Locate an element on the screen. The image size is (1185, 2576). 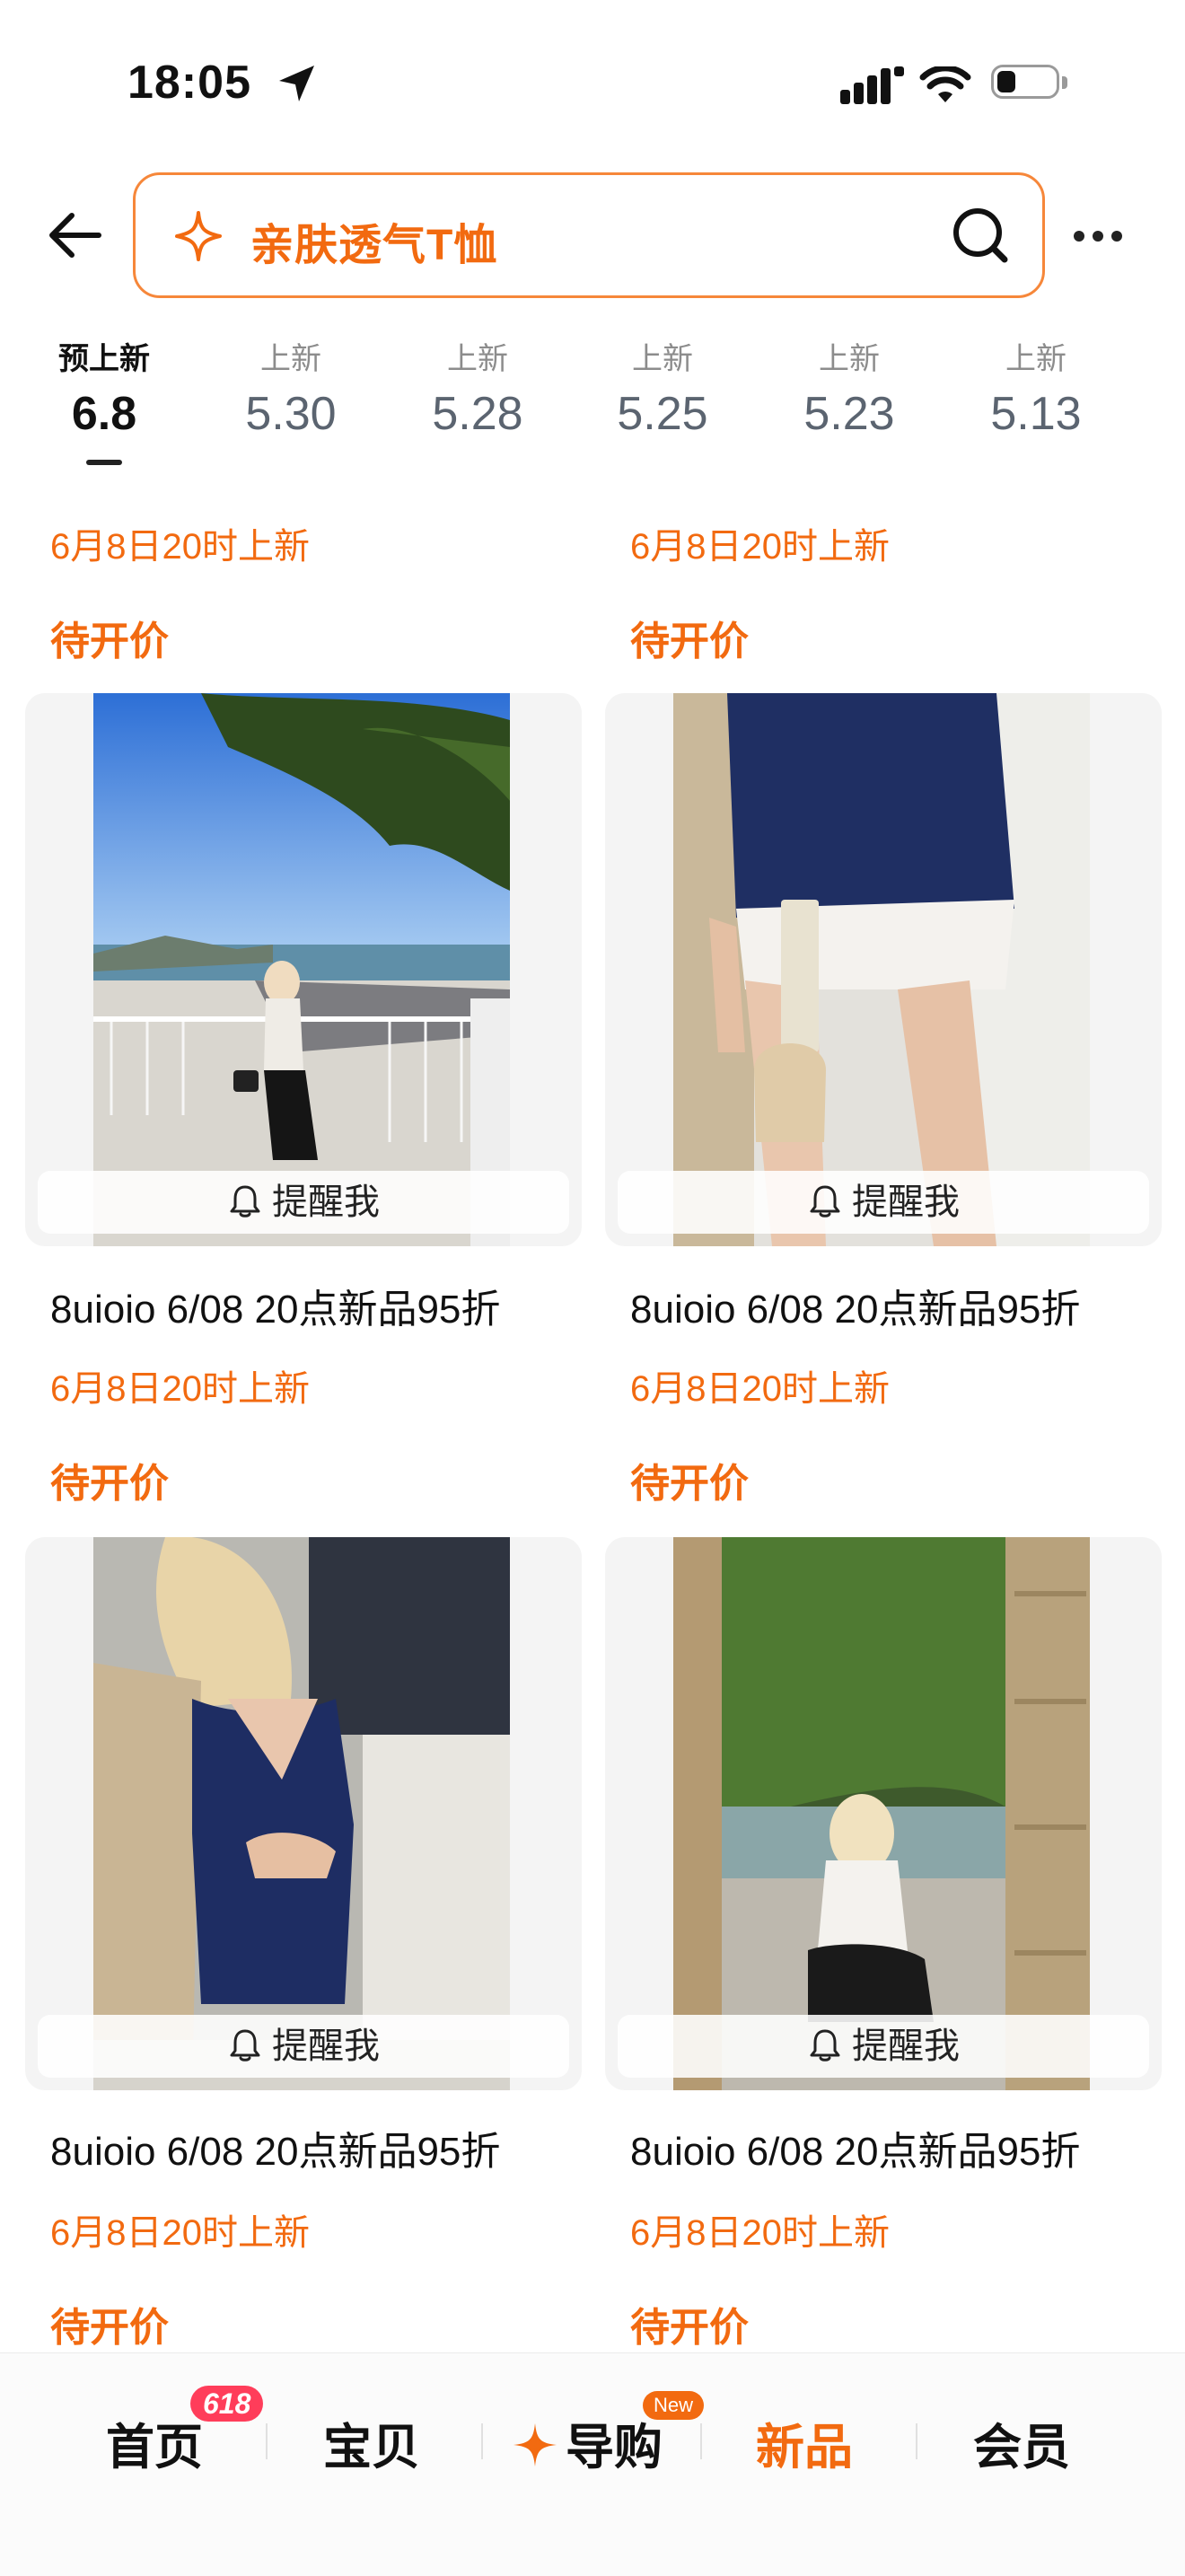
search-icon is located at coordinates (981, 236).